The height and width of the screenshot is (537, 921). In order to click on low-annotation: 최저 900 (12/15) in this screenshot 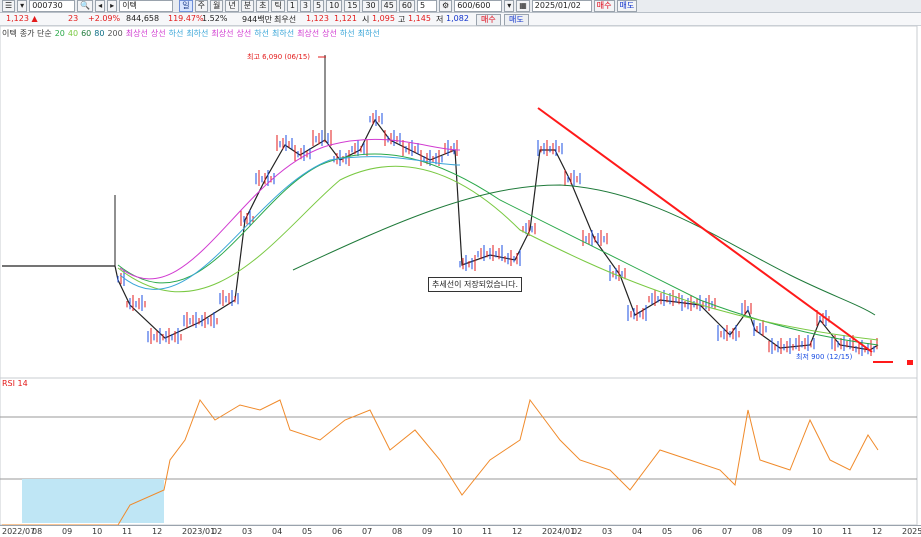, I will do `click(824, 357)`.